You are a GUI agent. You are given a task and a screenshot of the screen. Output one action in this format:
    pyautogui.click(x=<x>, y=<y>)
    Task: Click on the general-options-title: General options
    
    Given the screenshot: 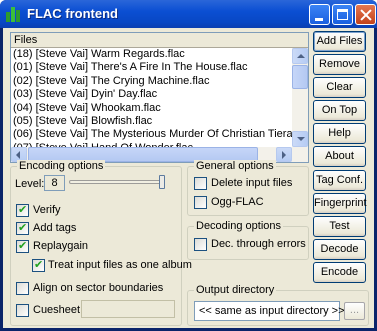 What is the action you would take?
    pyautogui.click(x=235, y=166)
    